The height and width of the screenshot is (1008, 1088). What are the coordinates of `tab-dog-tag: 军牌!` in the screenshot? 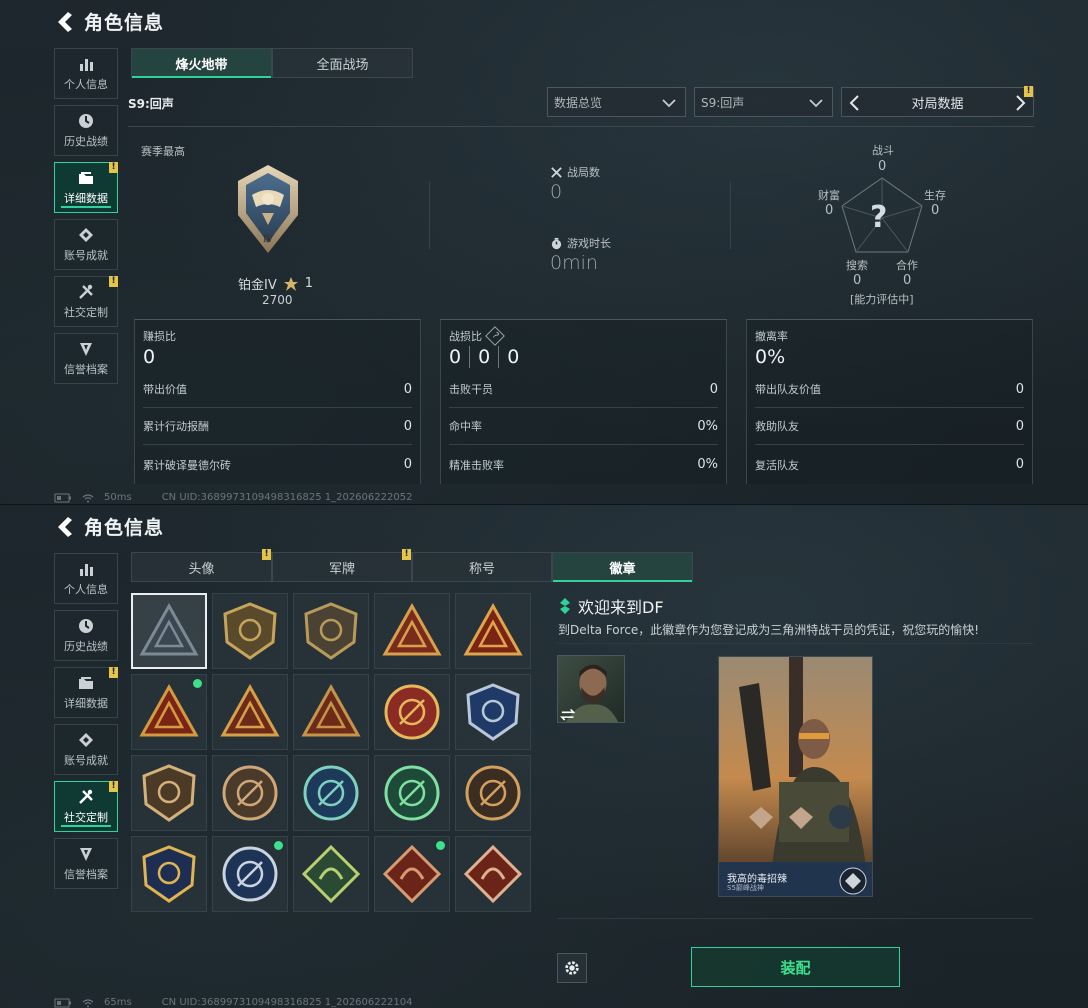 It's located at (342, 565).